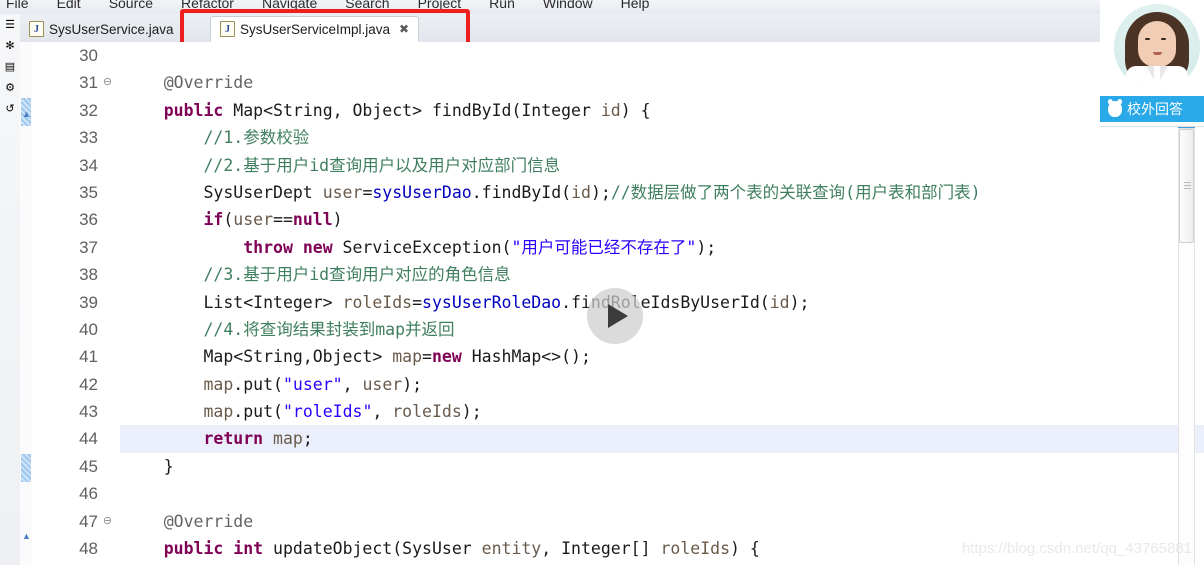 This screenshot has width=1204, height=565. What do you see at coordinates (511, 549) in the screenshot?
I see `code-token-var: entity` at bounding box center [511, 549].